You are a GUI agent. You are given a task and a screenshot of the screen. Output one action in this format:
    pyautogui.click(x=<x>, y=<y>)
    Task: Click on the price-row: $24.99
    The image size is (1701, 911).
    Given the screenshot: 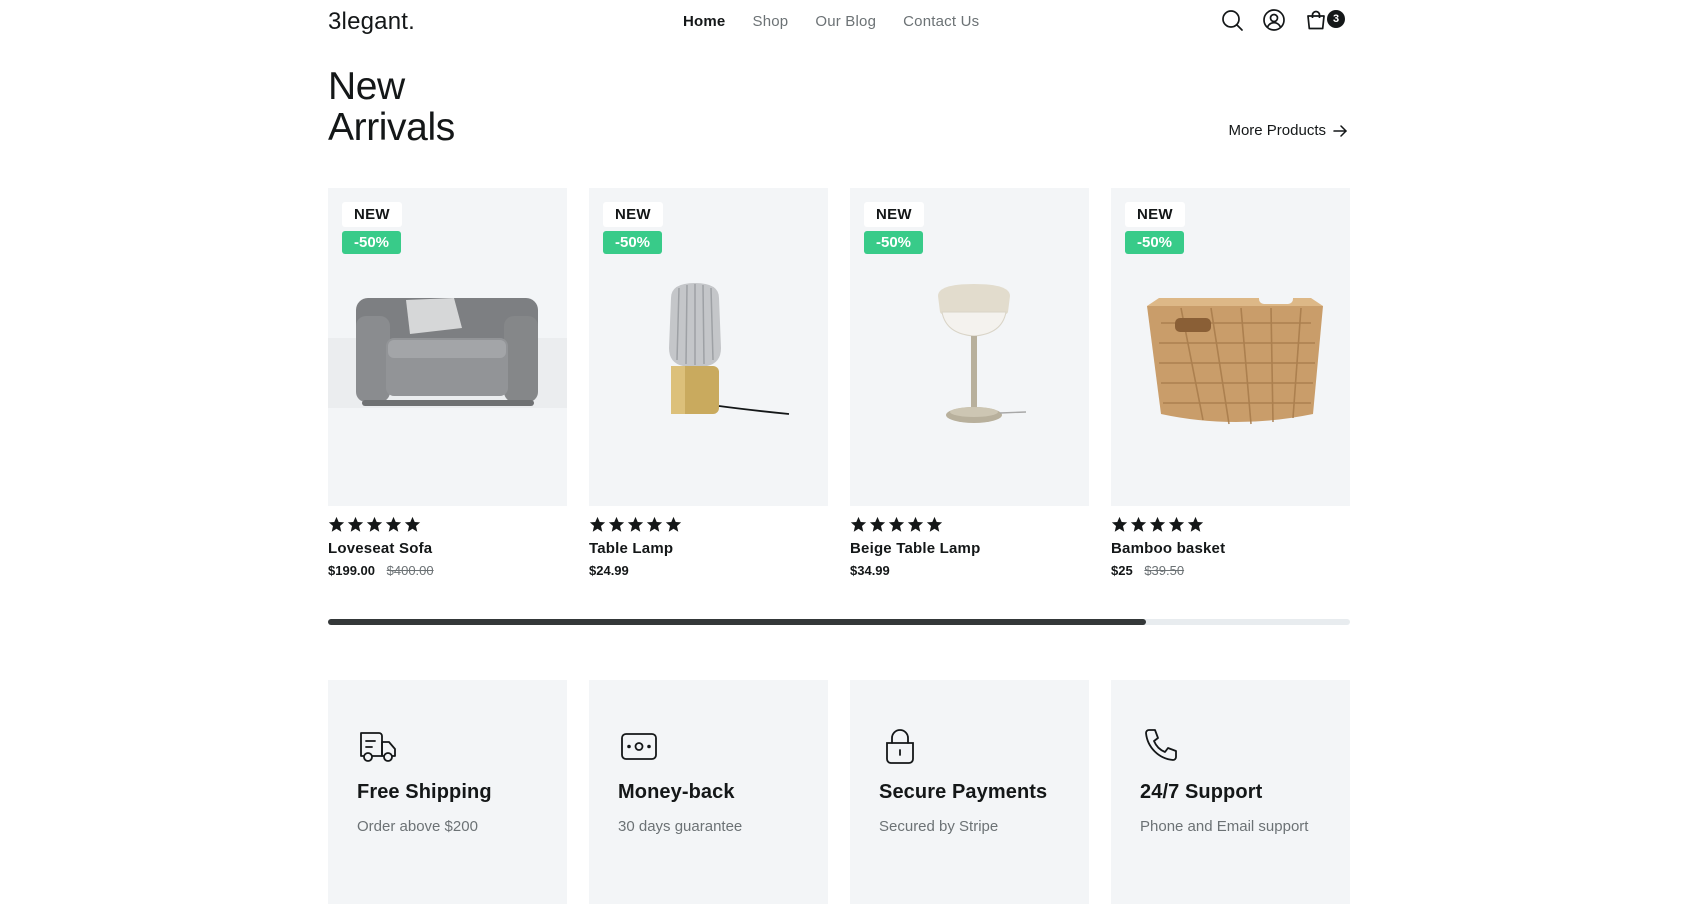 What is the action you would take?
    pyautogui.click(x=708, y=570)
    